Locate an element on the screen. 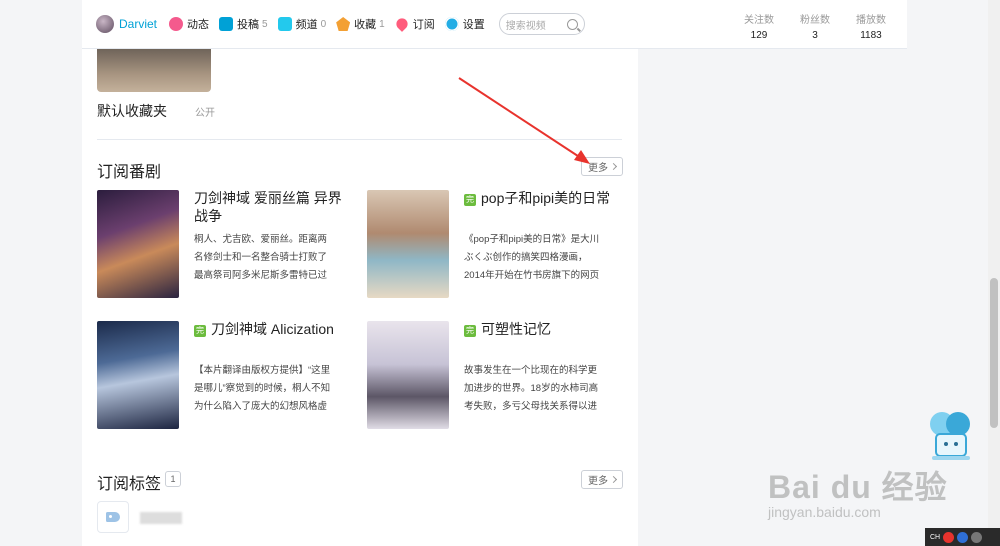  bangumi-title-text: 可塑性记忆 is located at coordinates (516, 329).